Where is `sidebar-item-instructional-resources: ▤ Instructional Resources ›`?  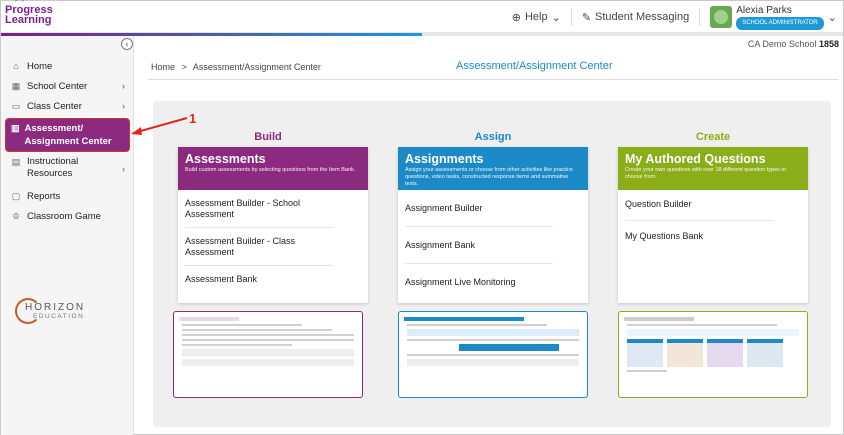
sidebar-item-instructional-resources: ▤ Instructional Resources › is located at coordinates (67, 170).